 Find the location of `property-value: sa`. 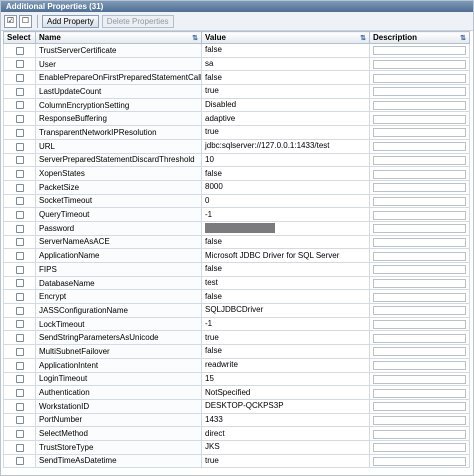

property-value: sa is located at coordinates (285, 64).